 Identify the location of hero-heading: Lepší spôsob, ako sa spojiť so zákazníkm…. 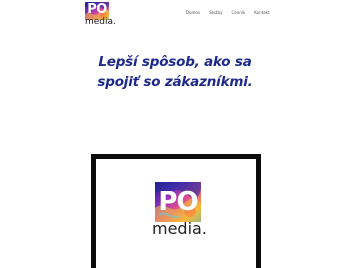
(175, 72).